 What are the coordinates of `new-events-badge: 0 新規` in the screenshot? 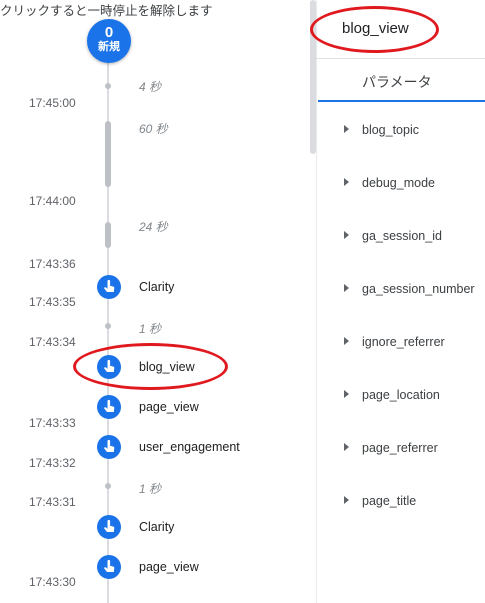 It's located at (109, 41).